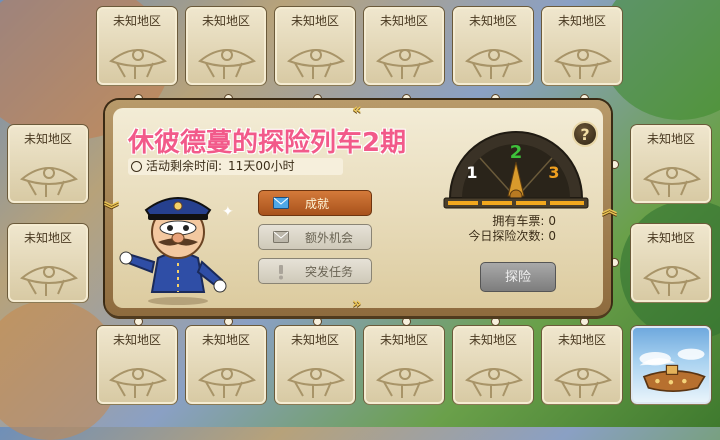 Image resolution: width=720 pixels, height=440 pixels. What do you see at coordinates (329, 272) in the screenshot?
I see `emergency-task-button-label: 突发任务` at bounding box center [329, 272].